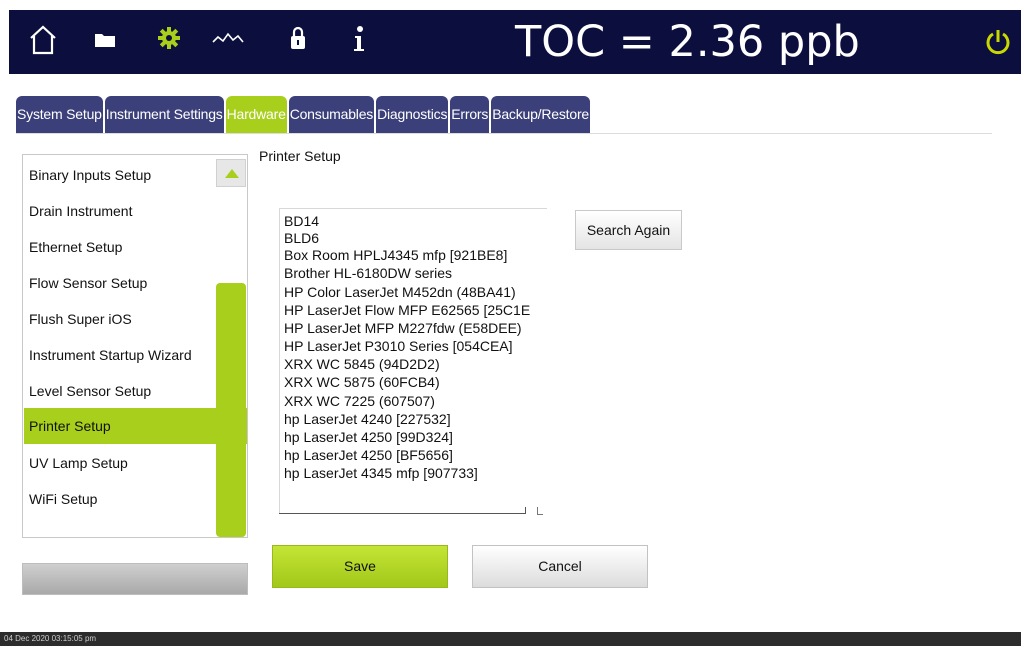 Image resolution: width=1021 pixels, height=646 pixels. I want to click on lock-icon, so click(298, 38).